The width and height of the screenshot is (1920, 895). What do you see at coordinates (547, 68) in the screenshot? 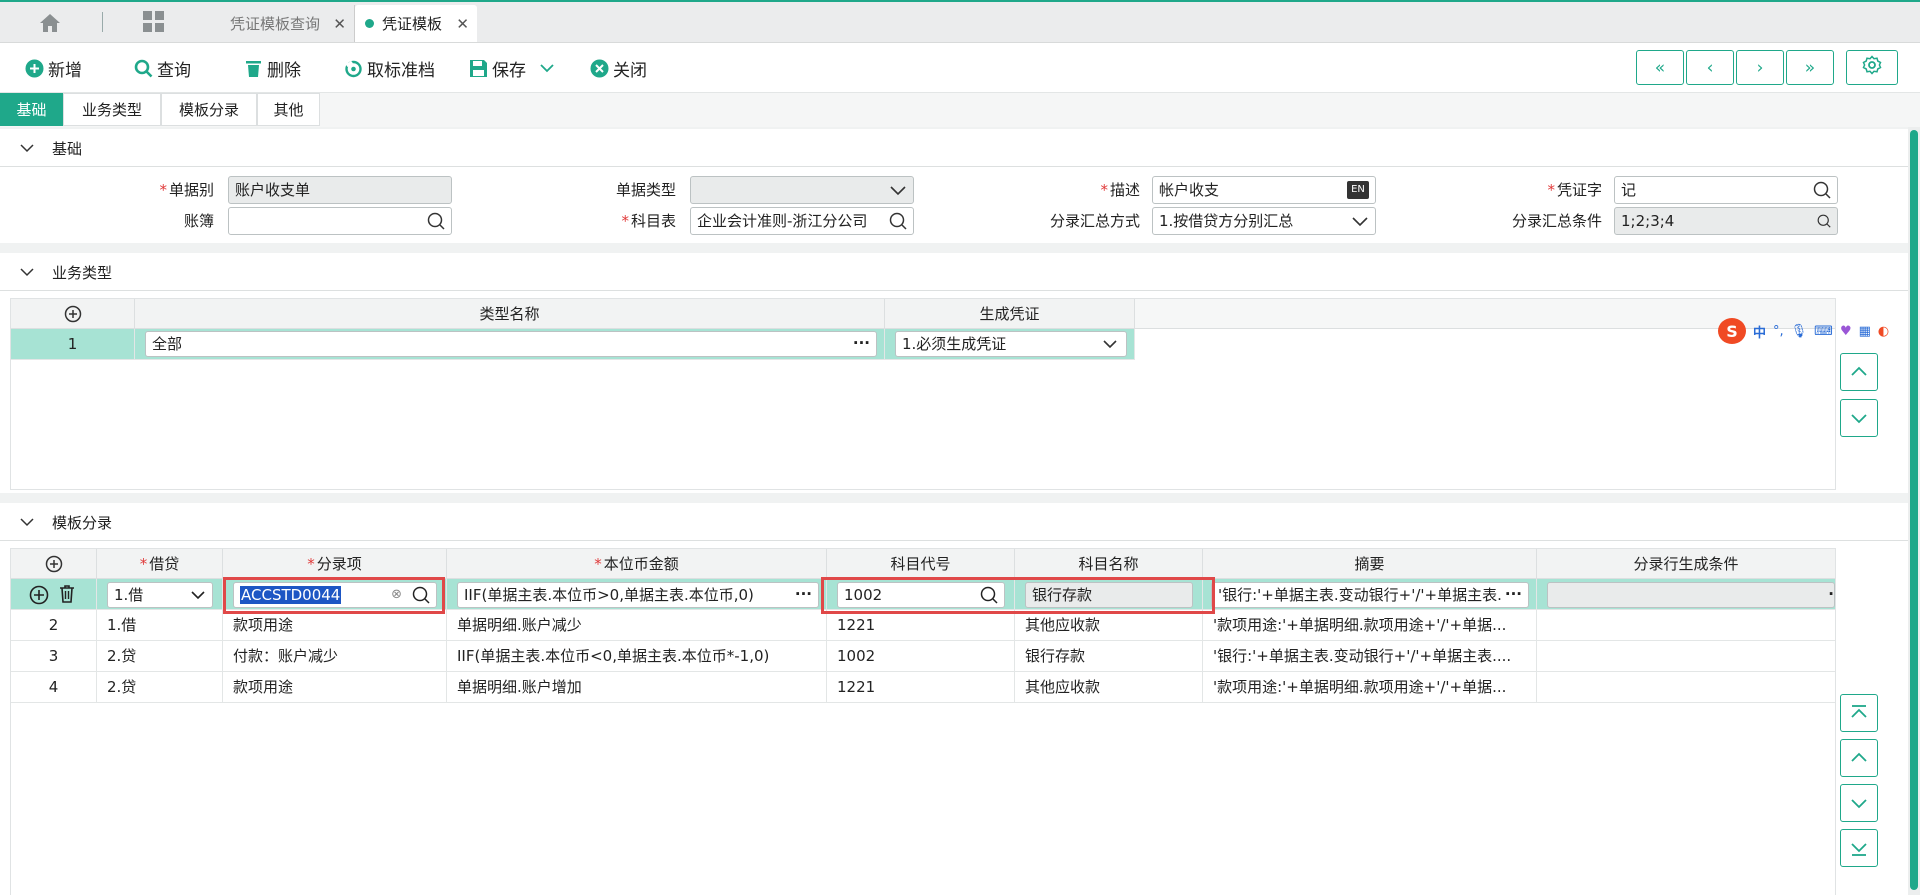
I see `chevron-down-icon` at bounding box center [547, 68].